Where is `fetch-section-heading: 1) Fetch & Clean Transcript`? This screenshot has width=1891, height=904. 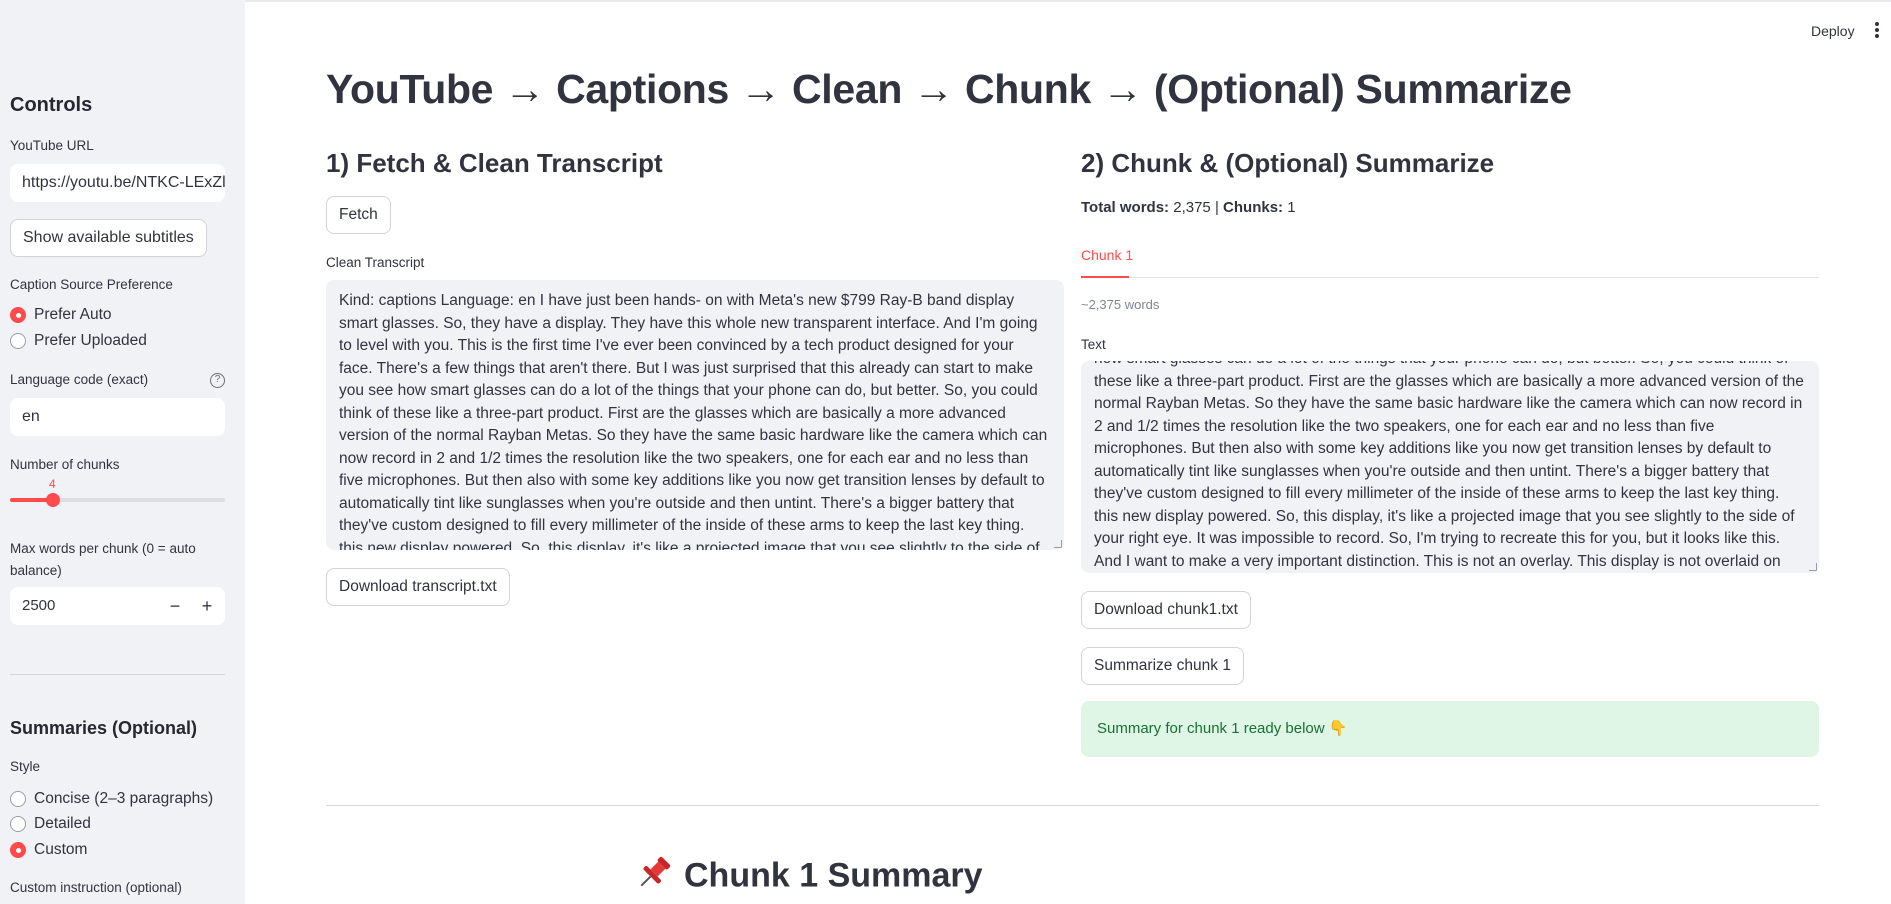
fetch-section-heading: 1) Fetch & Clean Transcript is located at coordinates (494, 163).